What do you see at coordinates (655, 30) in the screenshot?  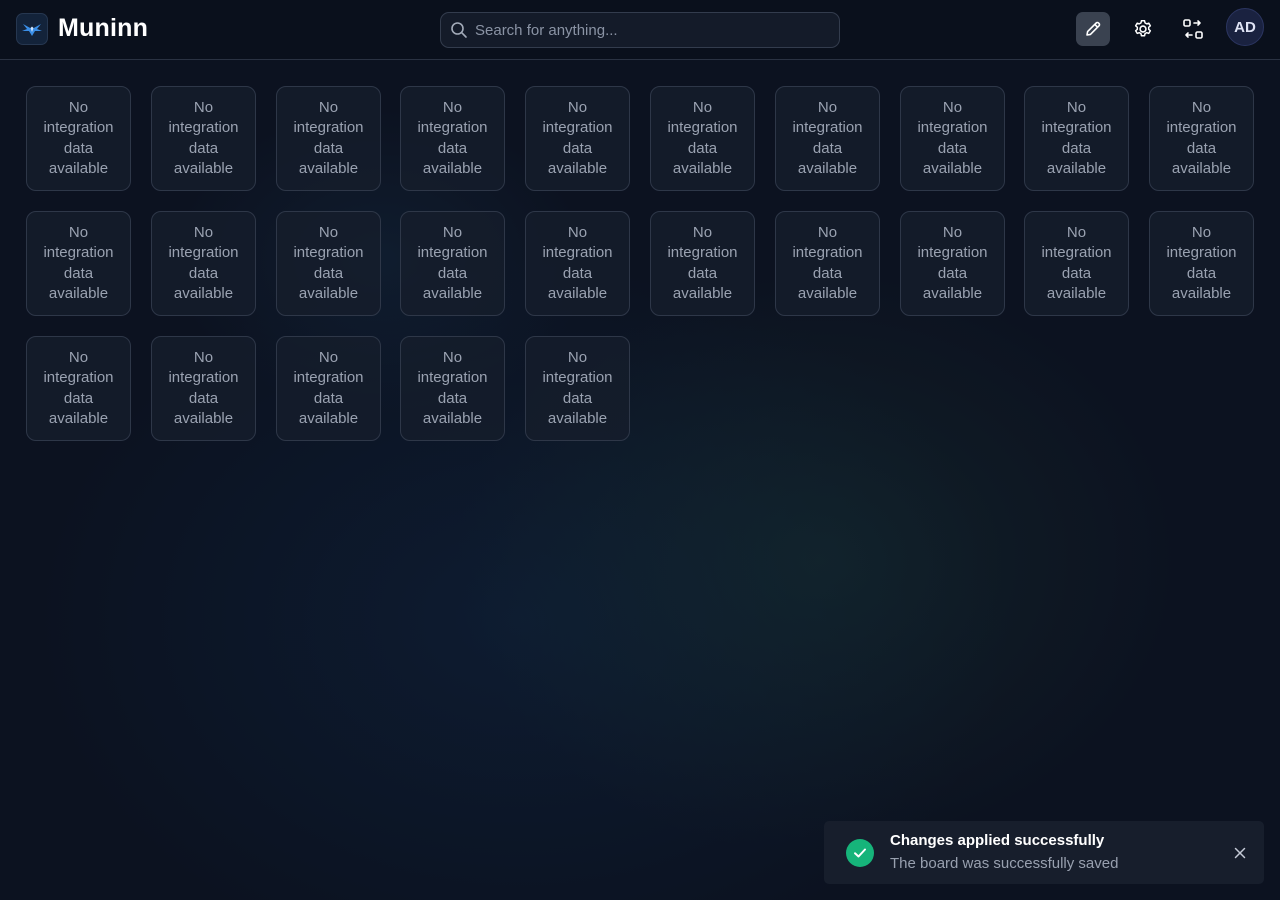 I see `search-input` at bounding box center [655, 30].